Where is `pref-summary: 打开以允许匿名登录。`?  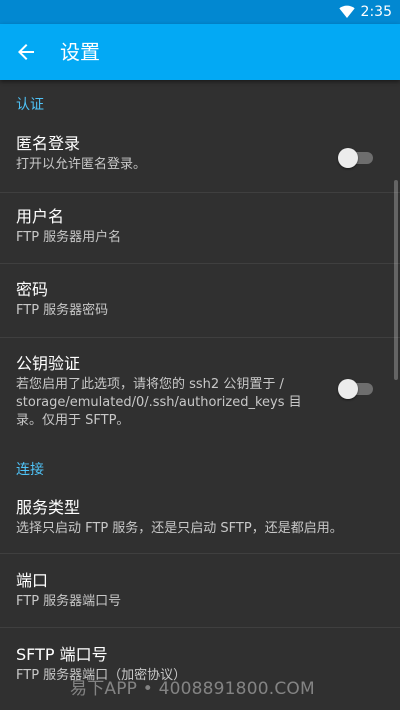 pref-summary: 打开以允许匿名登录。 is located at coordinates (81, 164).